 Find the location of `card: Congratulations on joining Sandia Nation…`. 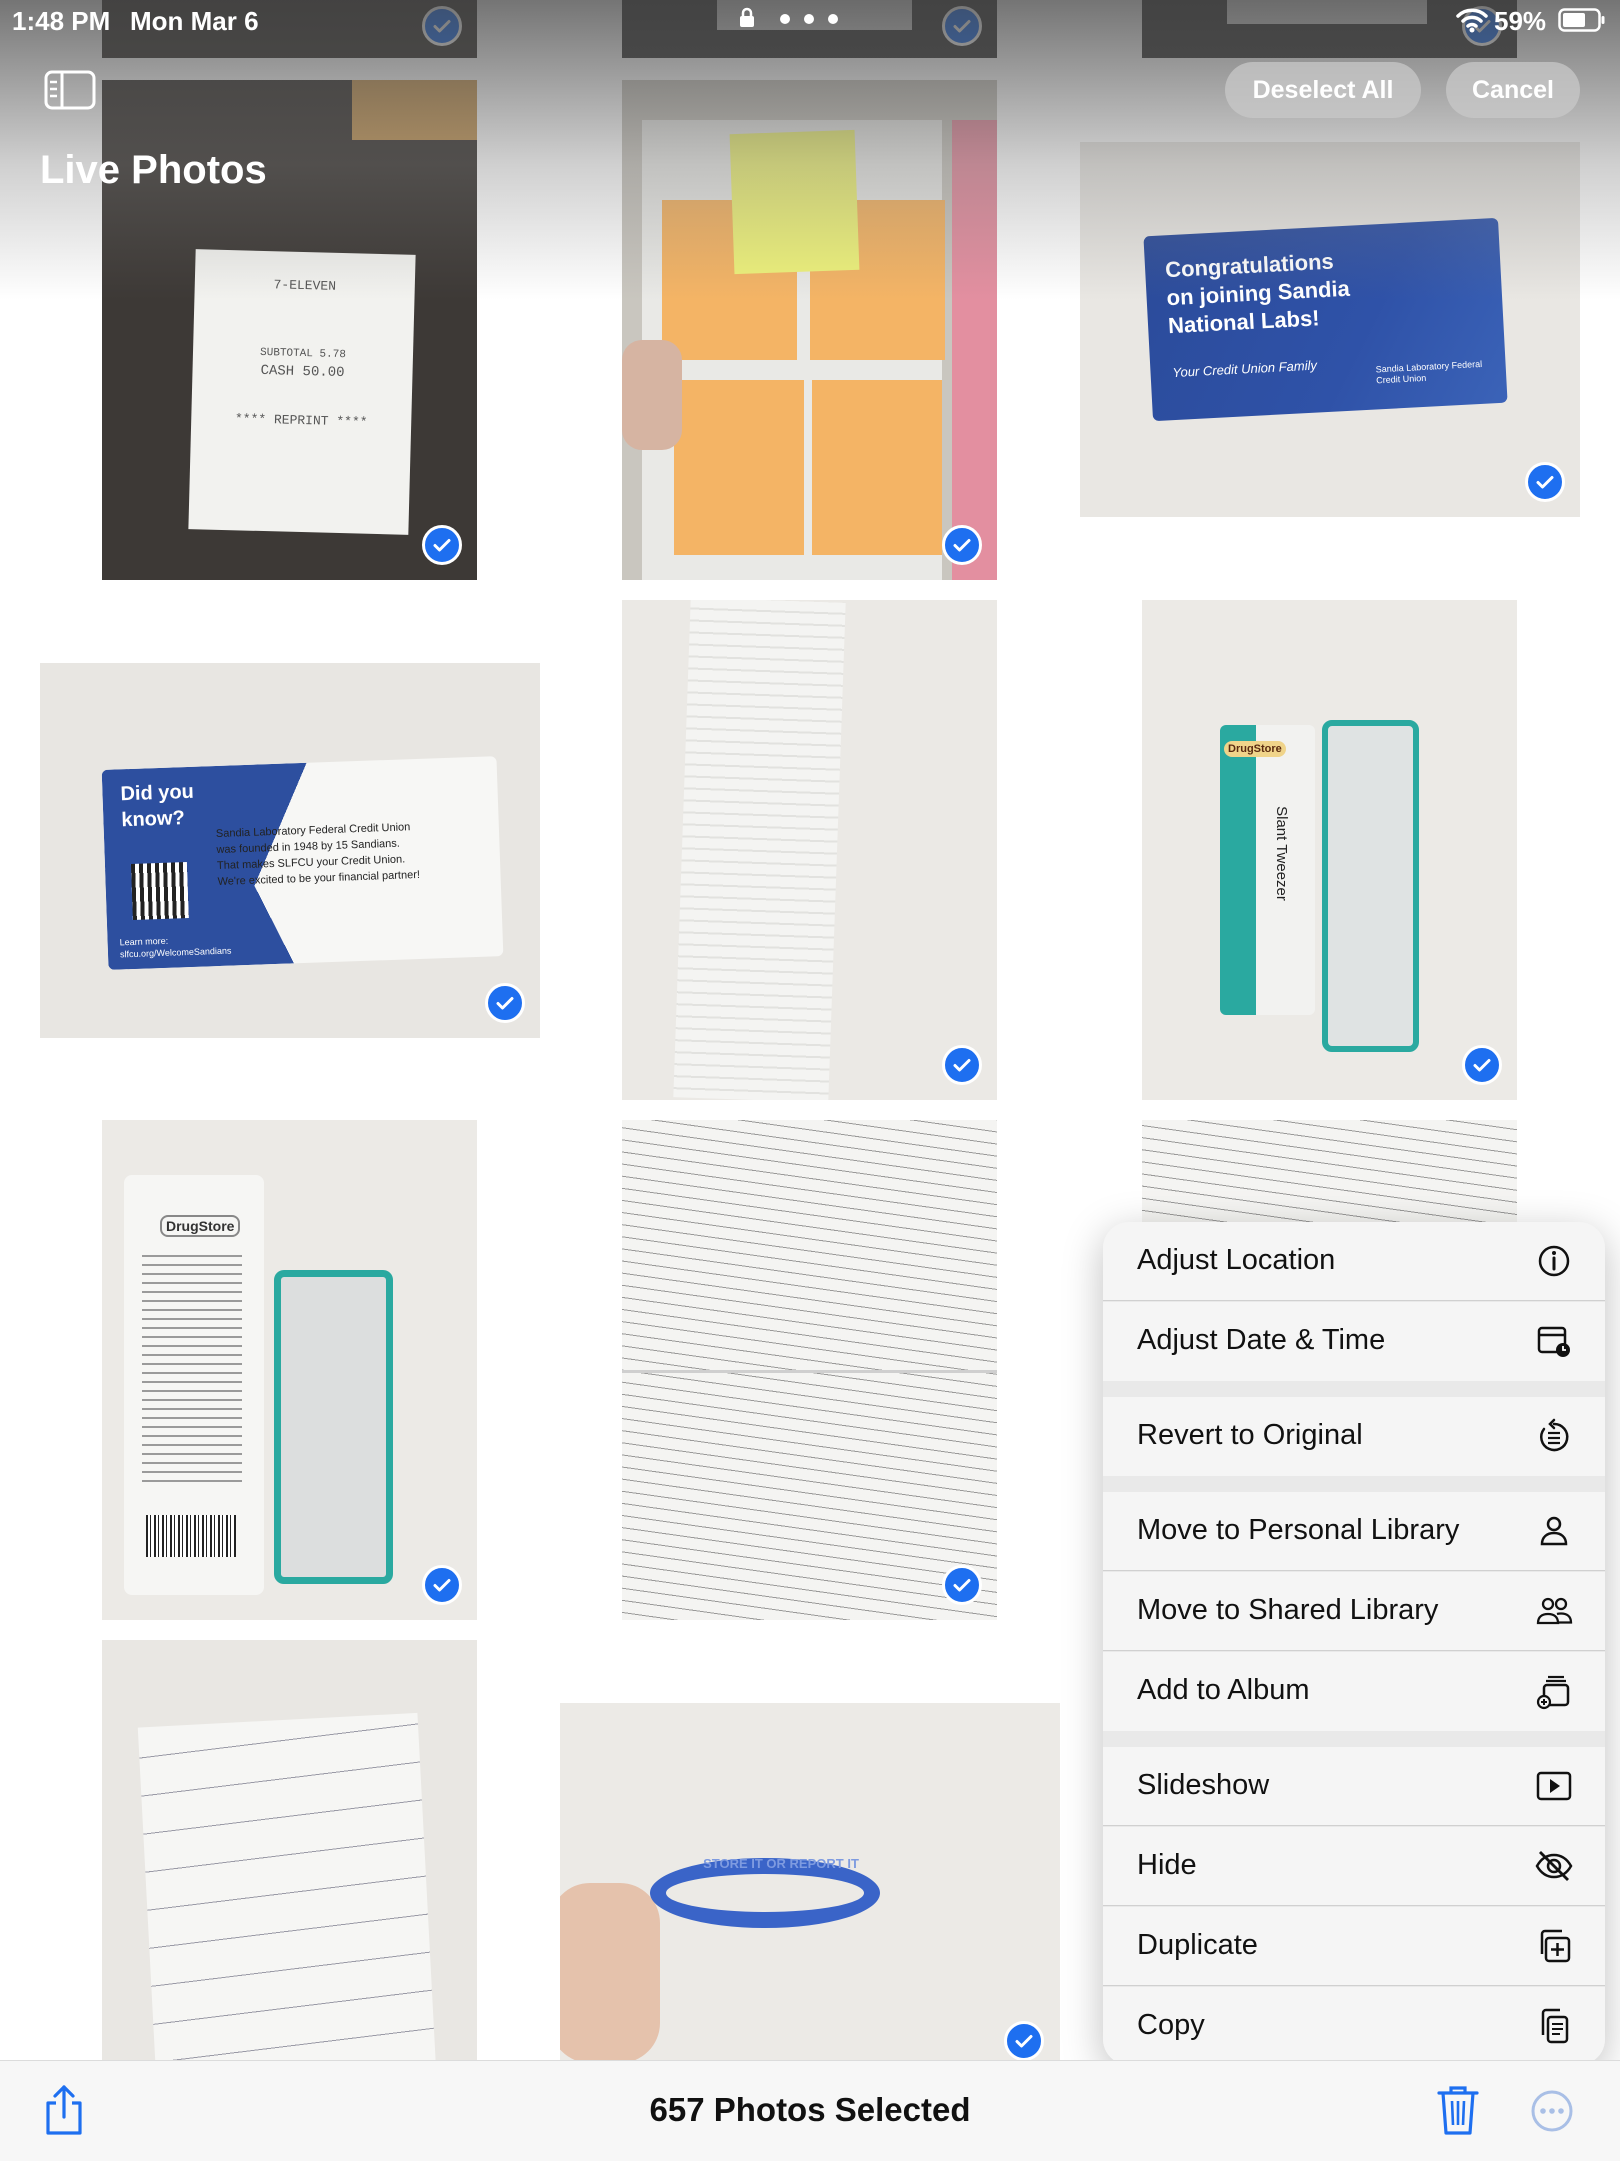

card: Congratulations on joining Sandia Nation… is located at coordinates (1325, 319).